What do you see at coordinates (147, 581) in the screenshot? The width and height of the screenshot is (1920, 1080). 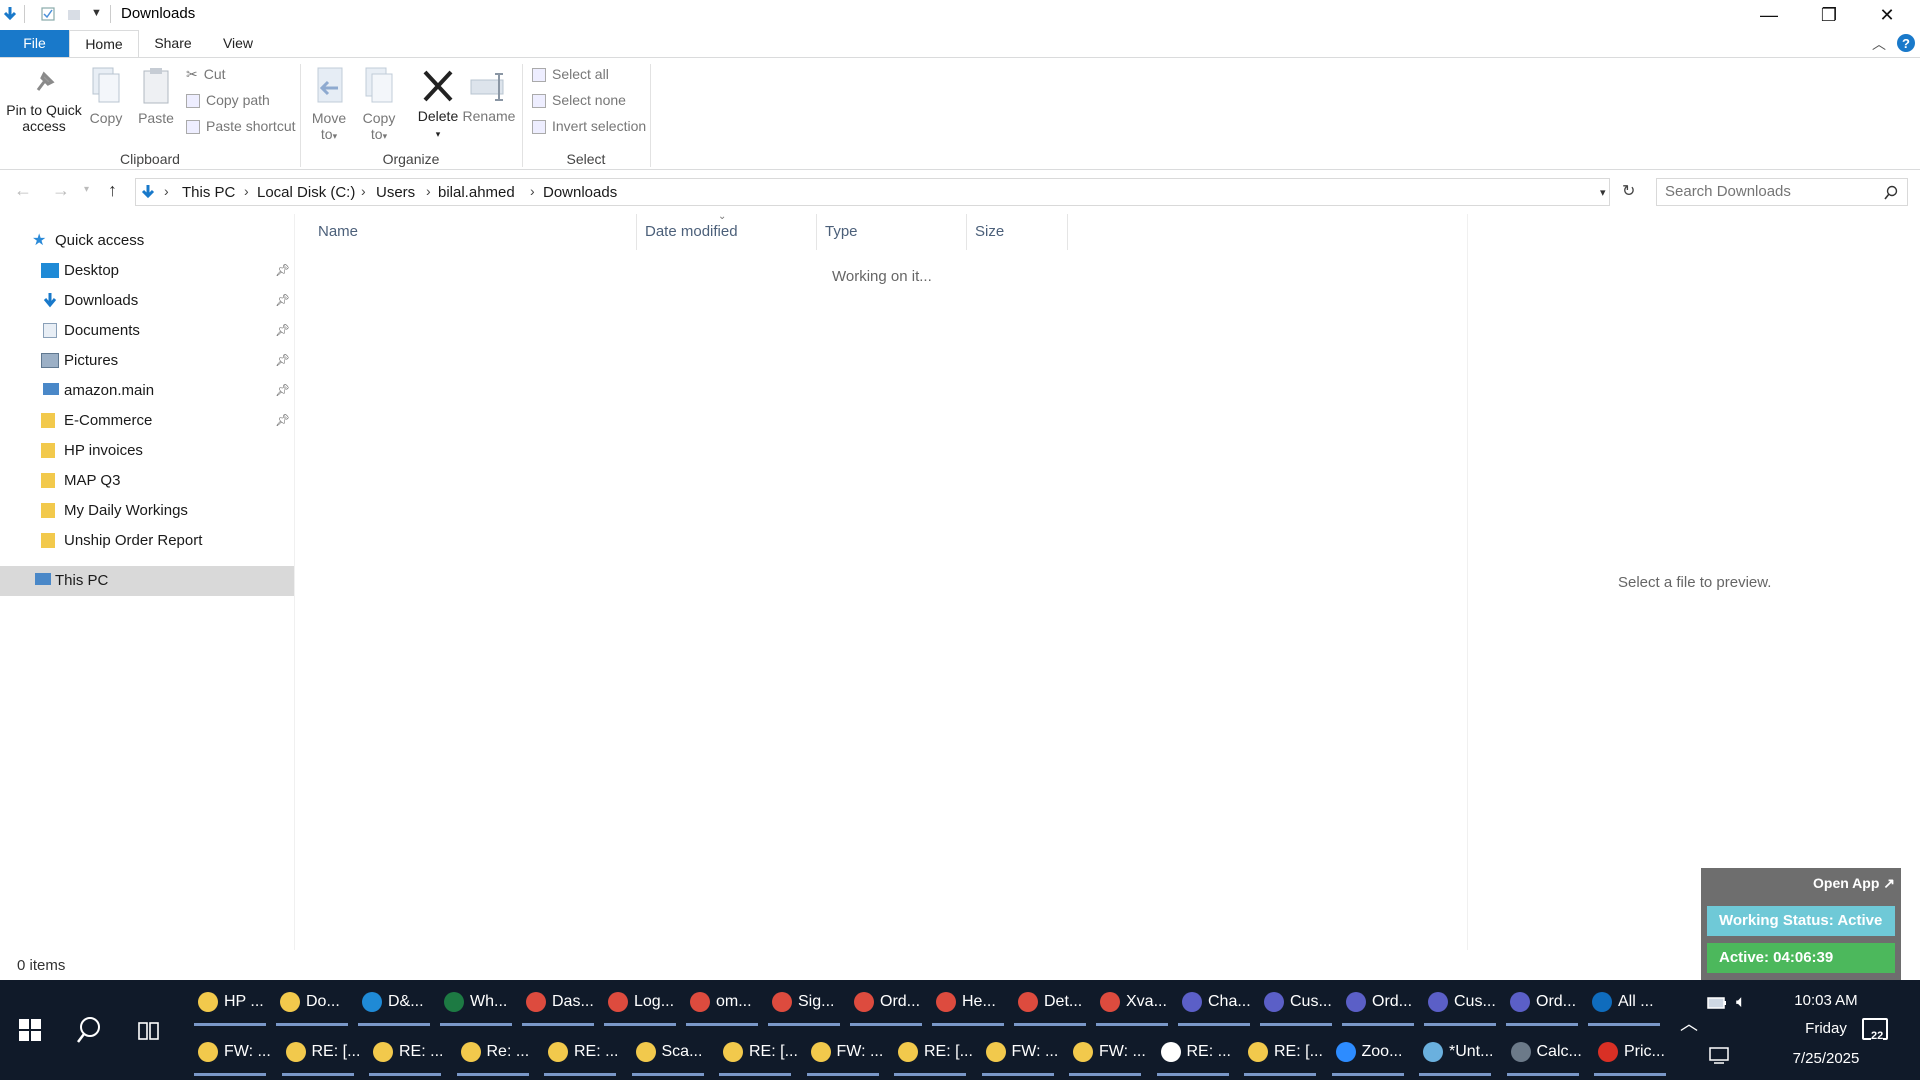 I see `nav-this-pc: This PC` at bounding box center [147, 581].